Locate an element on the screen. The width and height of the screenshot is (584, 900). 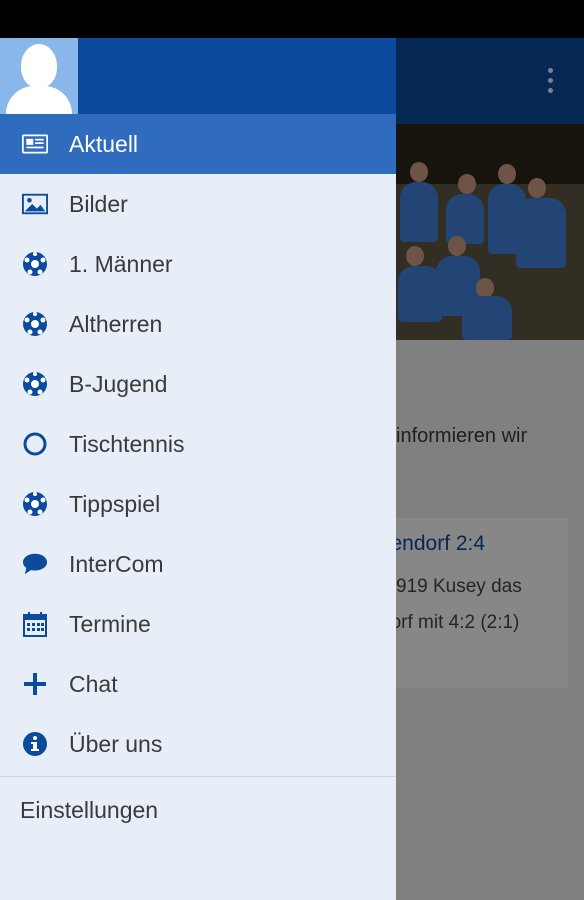
status-bar is located at coordinates (292, 19).